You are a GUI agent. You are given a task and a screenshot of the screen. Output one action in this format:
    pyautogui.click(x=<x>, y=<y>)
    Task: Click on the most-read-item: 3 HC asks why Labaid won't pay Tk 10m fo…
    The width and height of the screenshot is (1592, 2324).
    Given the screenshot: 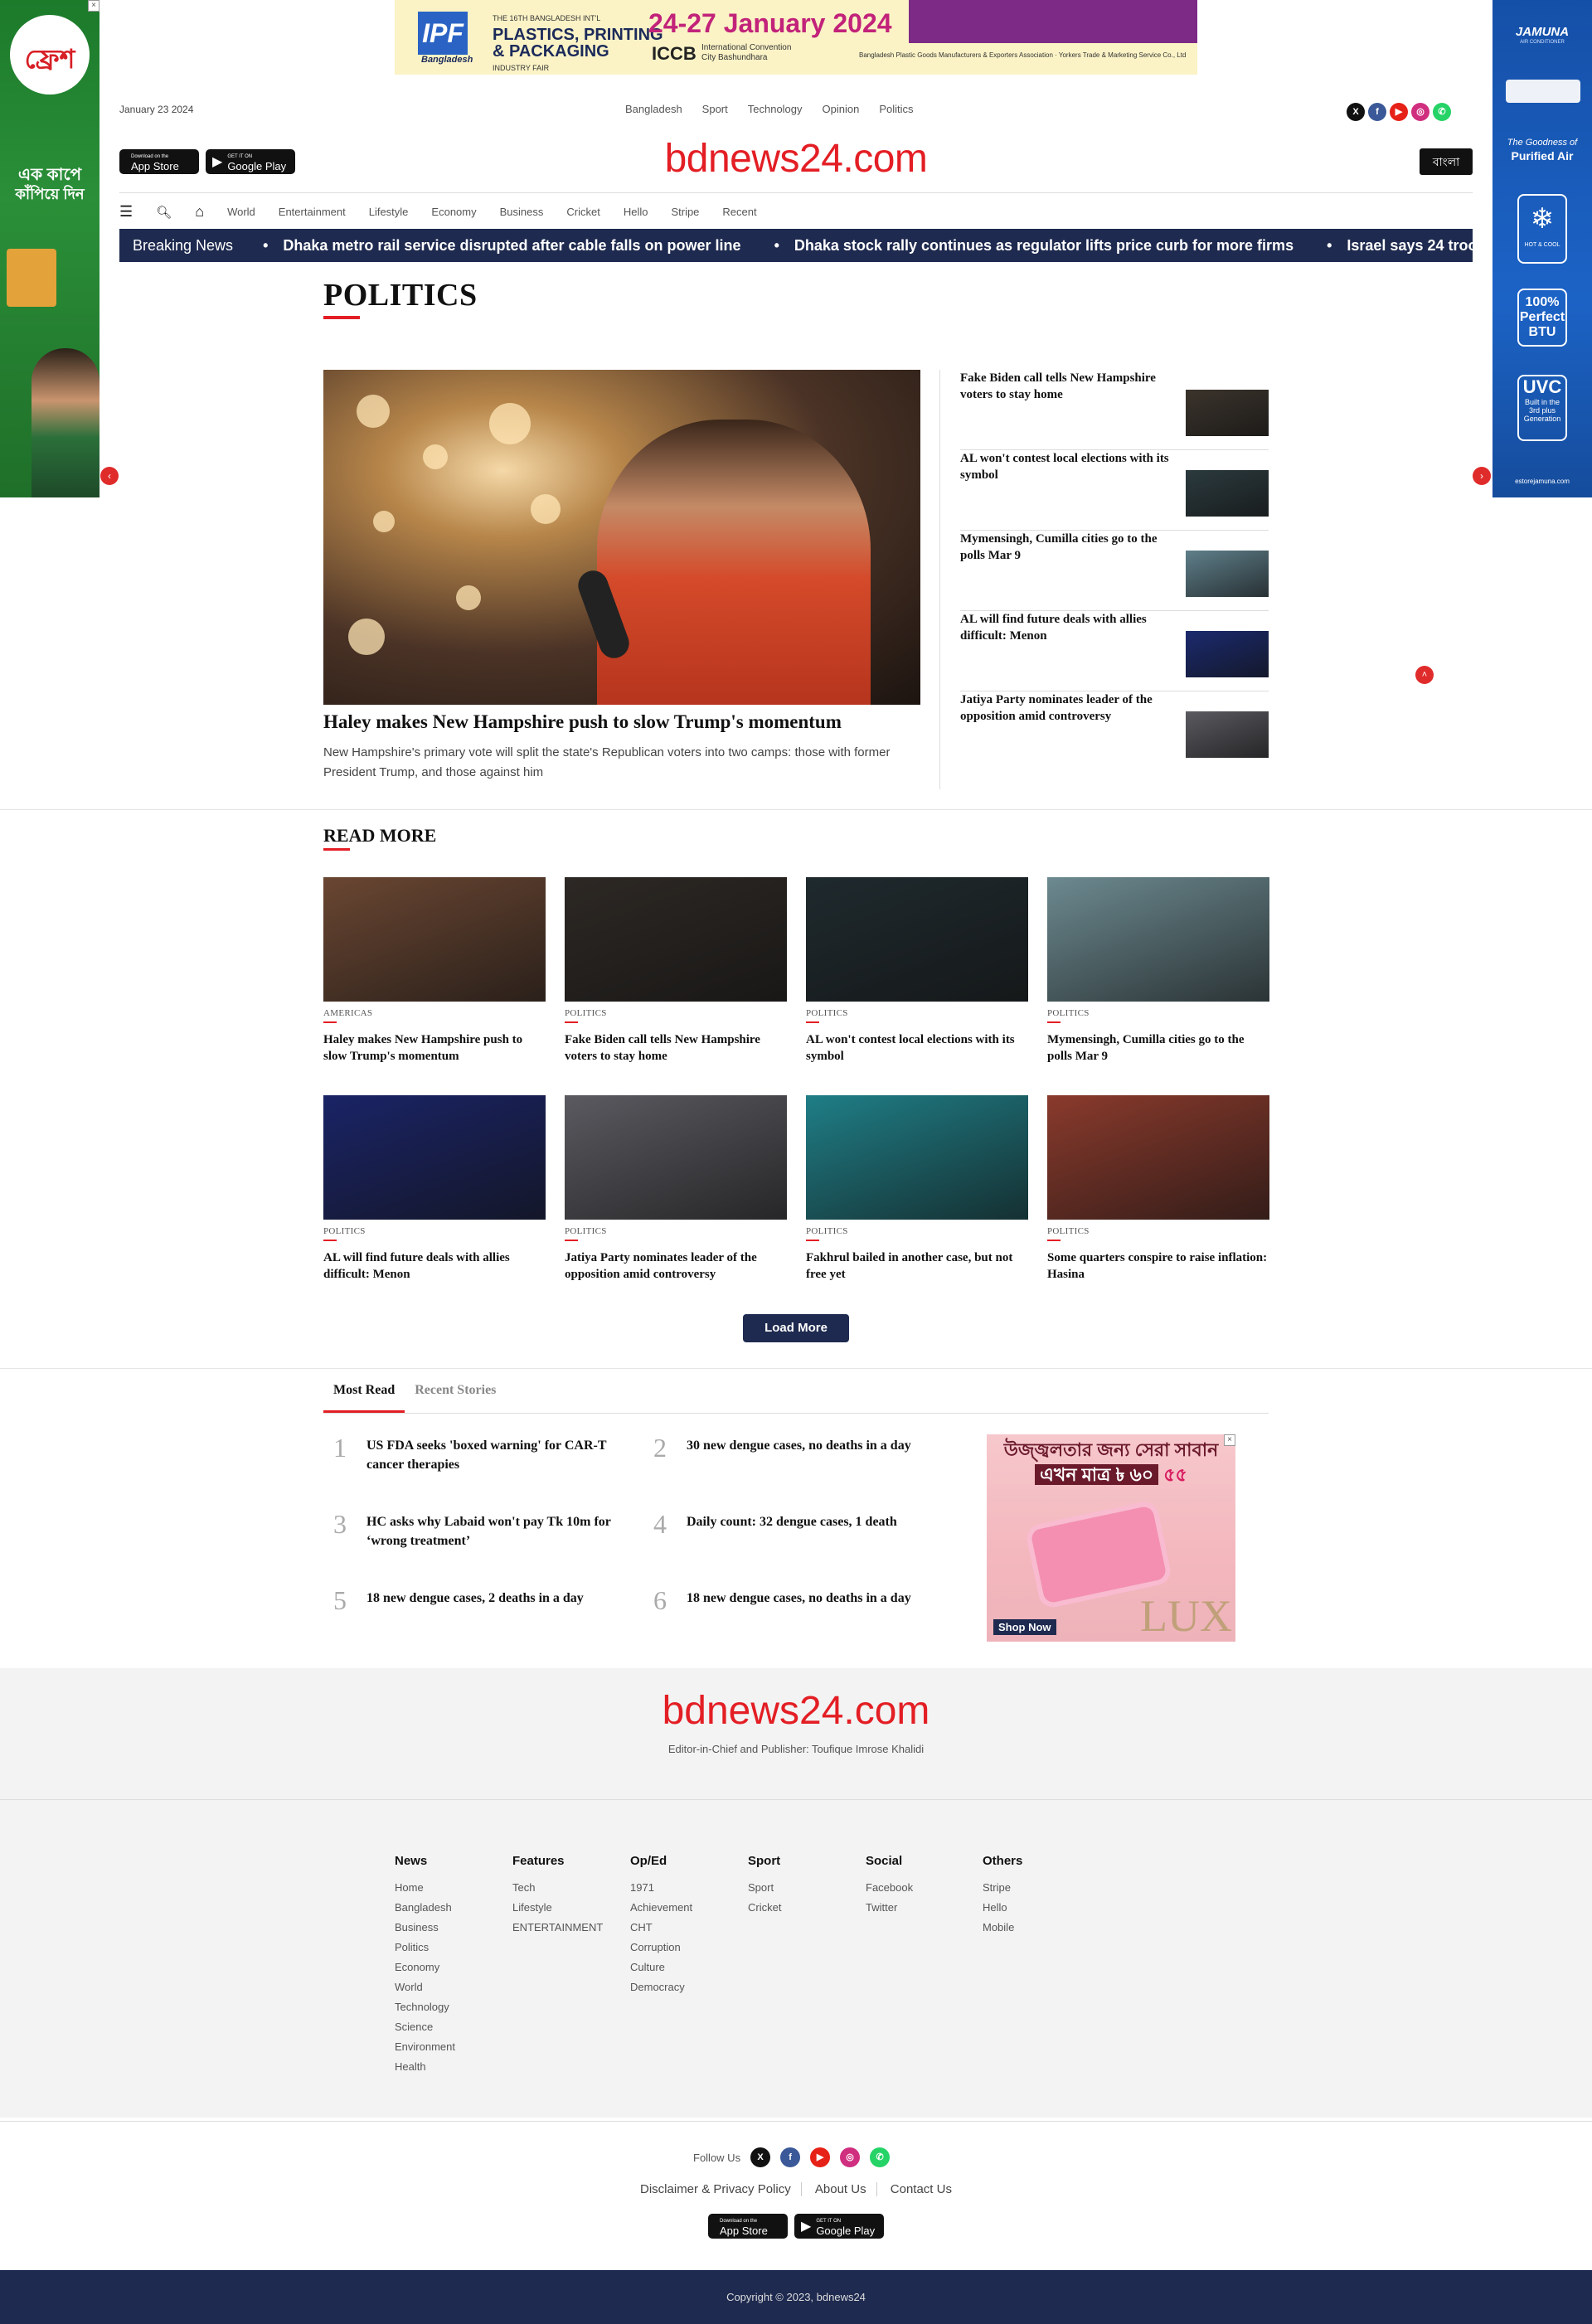 What is the action you would take?
    pyautogui.click(x=468, y=1534)
    